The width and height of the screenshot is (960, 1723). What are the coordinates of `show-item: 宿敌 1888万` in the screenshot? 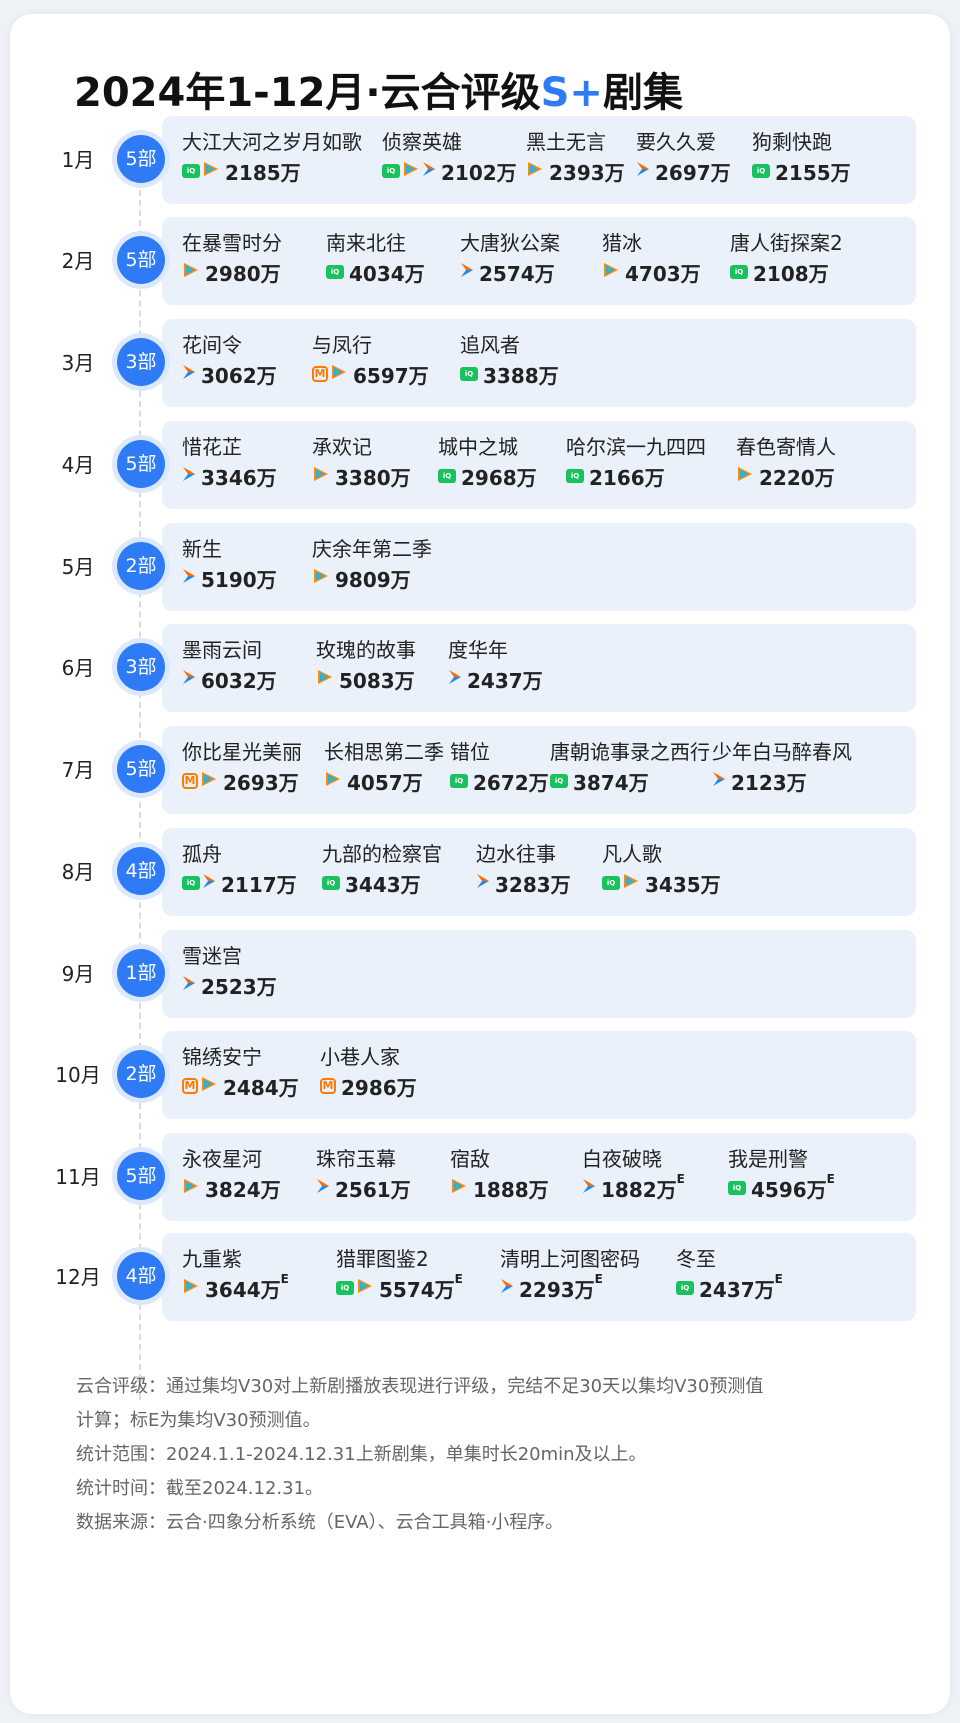 It's located at (499, 1174).